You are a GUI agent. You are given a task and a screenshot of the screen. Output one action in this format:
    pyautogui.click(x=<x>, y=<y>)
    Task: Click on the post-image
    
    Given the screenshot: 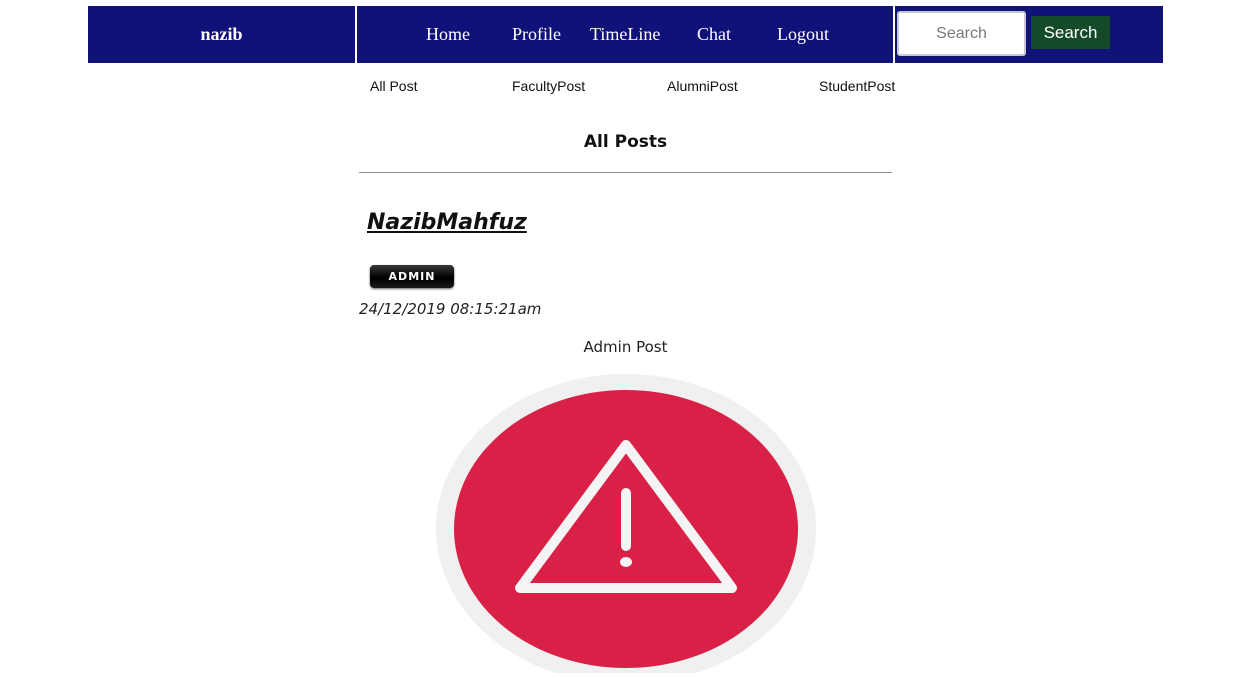 What is the action you would take?
    pyautogui.click(x=626, y=525)
    